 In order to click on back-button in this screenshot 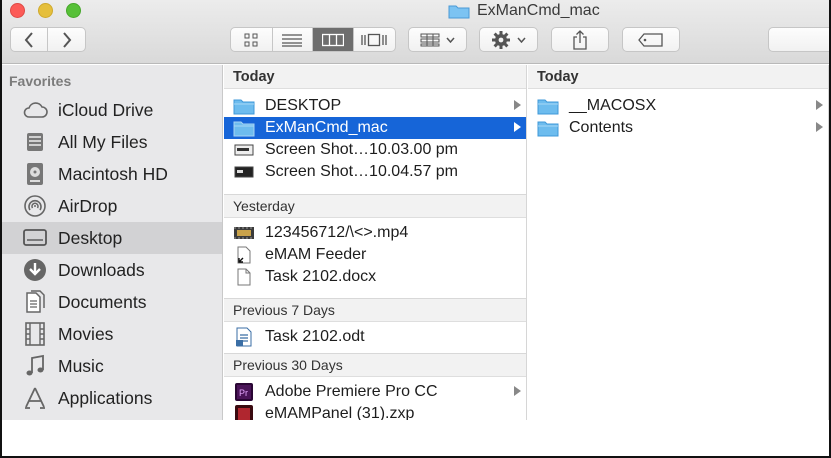, I will do `click(29, 39)`.